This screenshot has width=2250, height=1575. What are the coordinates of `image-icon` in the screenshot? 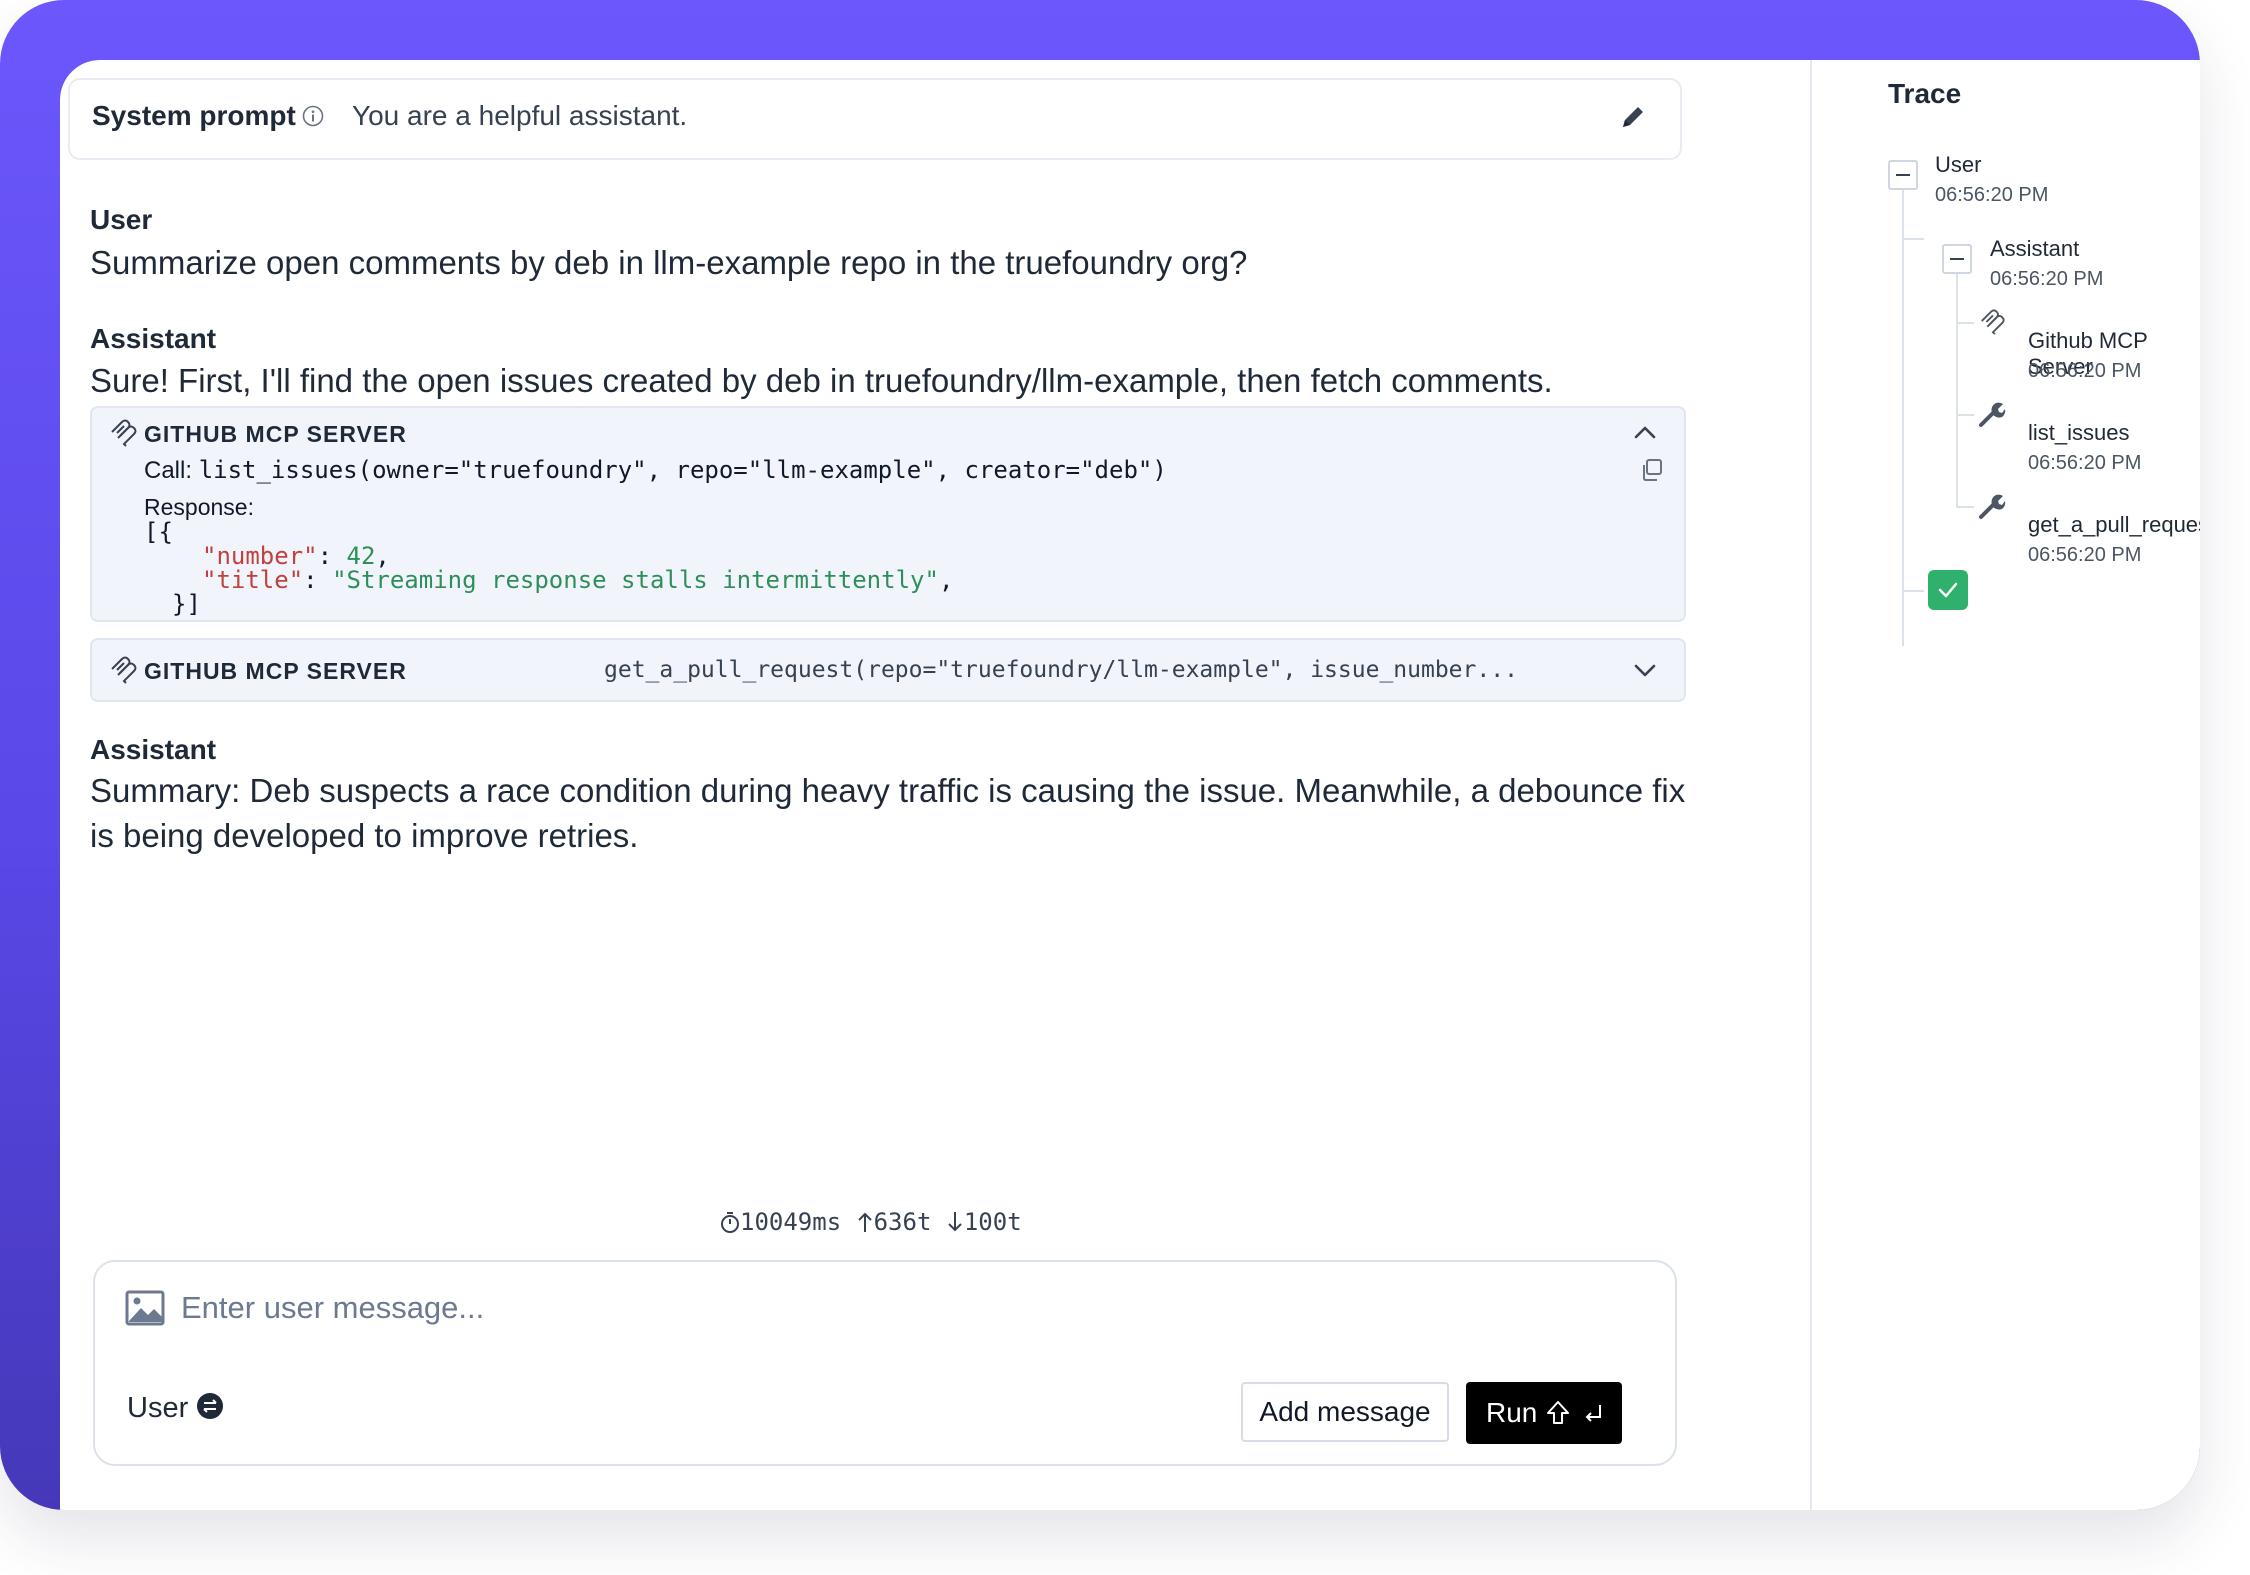 It's located at (145, 1308).